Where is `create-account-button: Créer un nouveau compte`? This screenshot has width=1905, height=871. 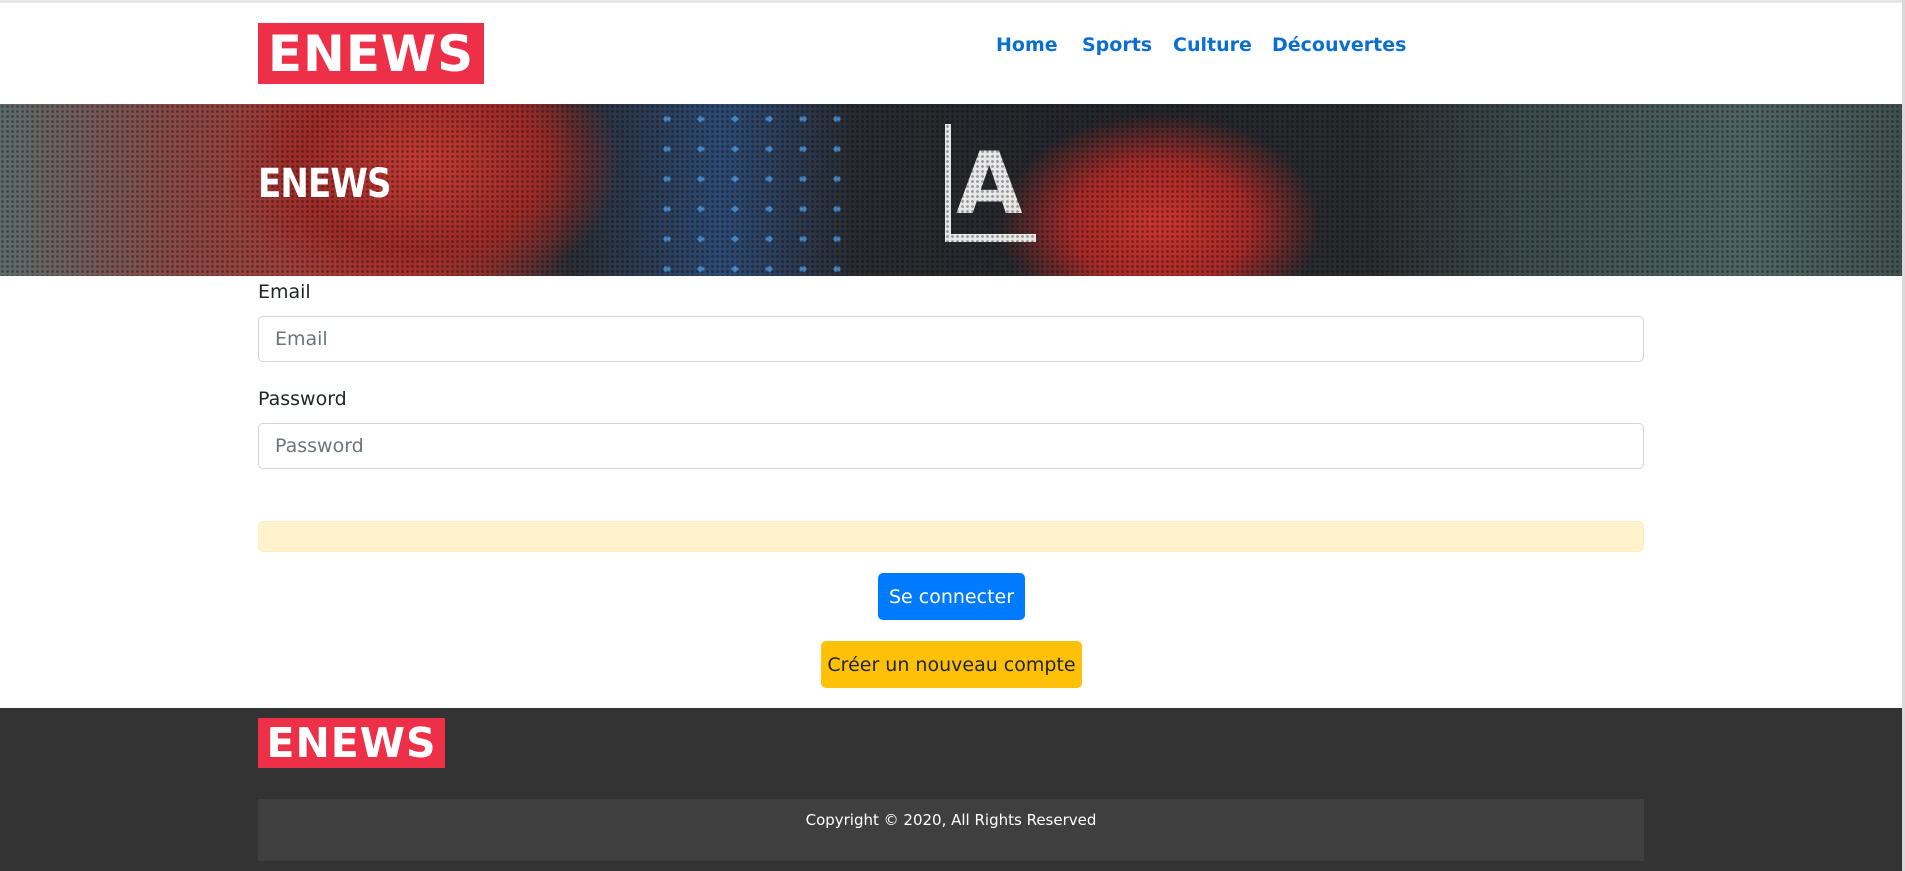 create-account-button: Créer un nouveau compte is located at coordinates (951, 664).